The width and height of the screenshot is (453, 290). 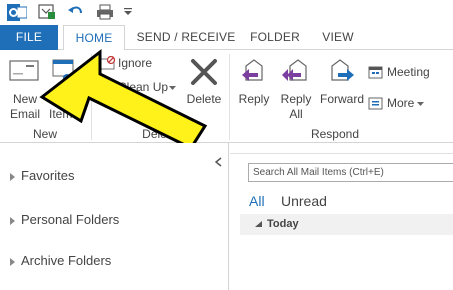 What do you see at coordinates (66, 260) in the screenshot?
I see `folder-label: Archive Folders` at bounding box center [66, 260].